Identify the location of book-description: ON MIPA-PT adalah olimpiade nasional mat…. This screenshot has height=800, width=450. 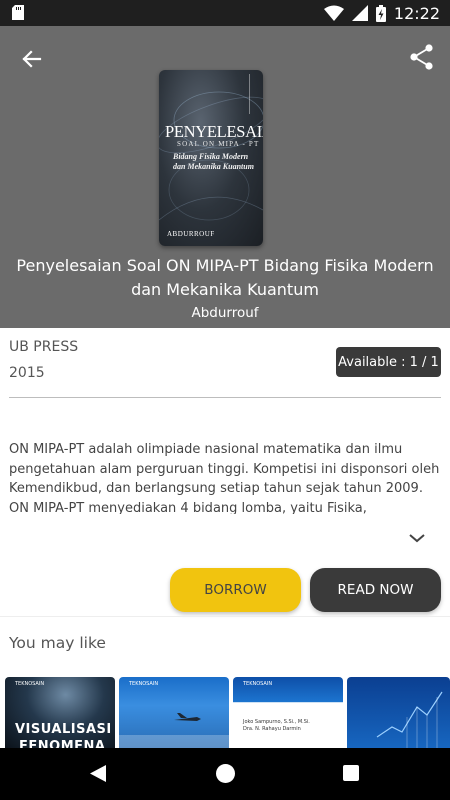
(224, 478).